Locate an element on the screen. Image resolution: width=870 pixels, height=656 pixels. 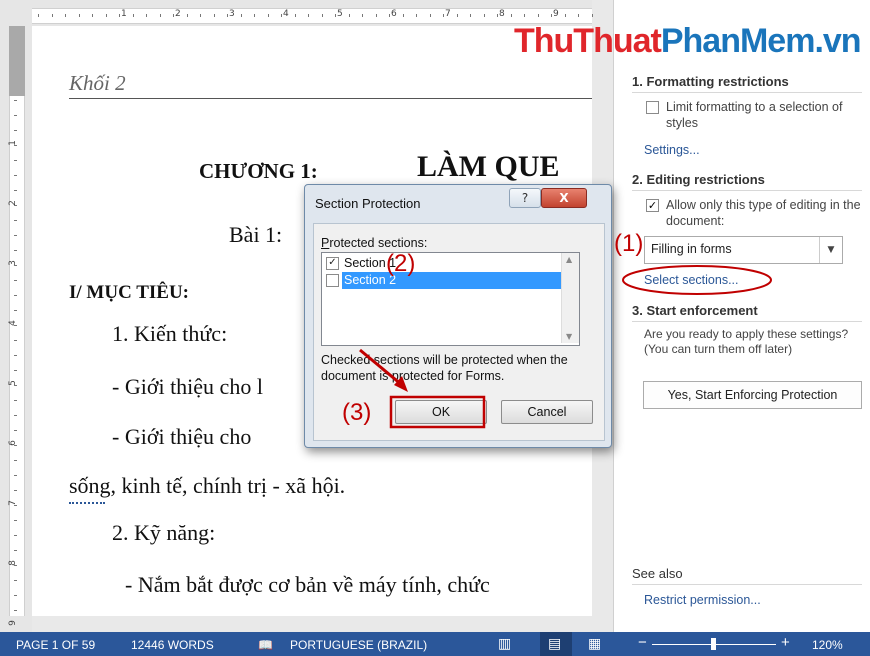
annotation-3: (3) is located at coordinates (357, 412).